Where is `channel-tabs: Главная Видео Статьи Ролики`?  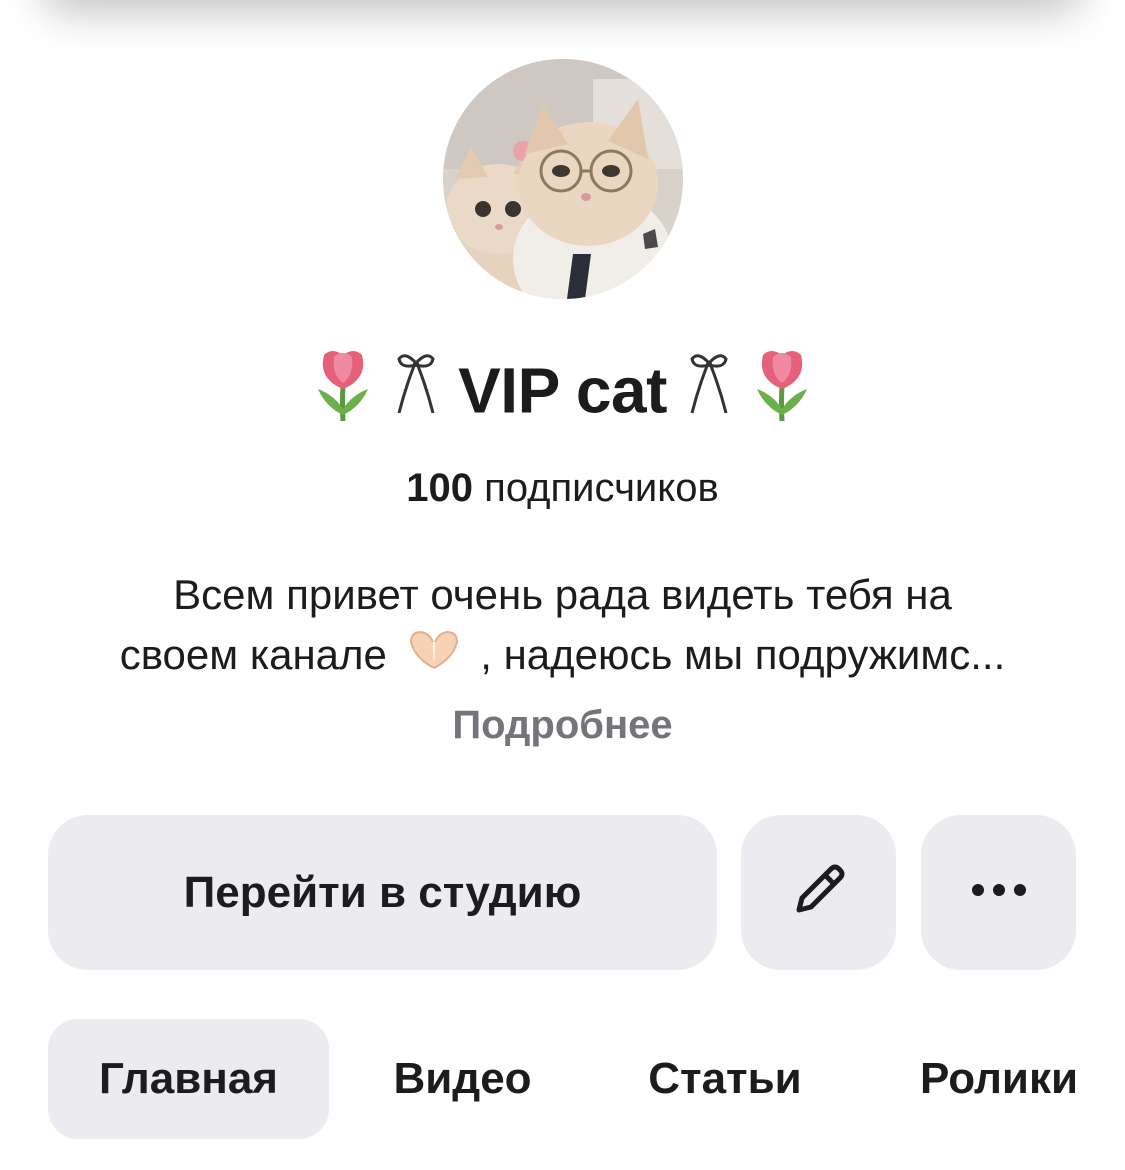
channel-tabs: Главная Видео Статьи Ролики is located at coordinates (562, 1079).